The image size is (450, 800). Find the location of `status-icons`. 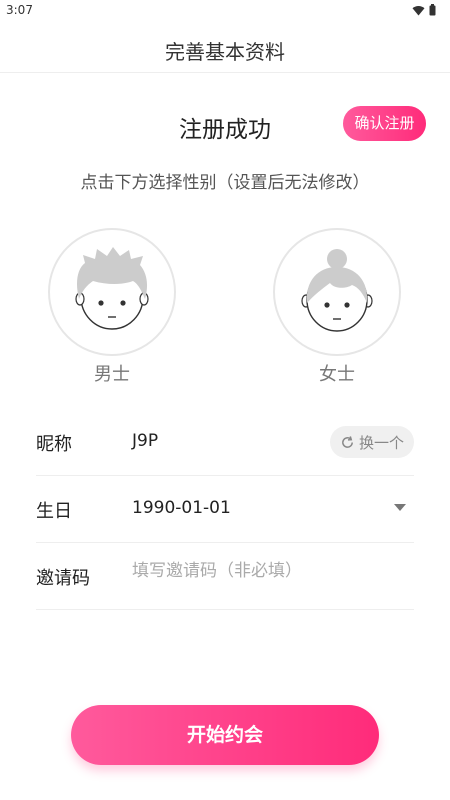

status-icons is located at coordinates (424, 10).